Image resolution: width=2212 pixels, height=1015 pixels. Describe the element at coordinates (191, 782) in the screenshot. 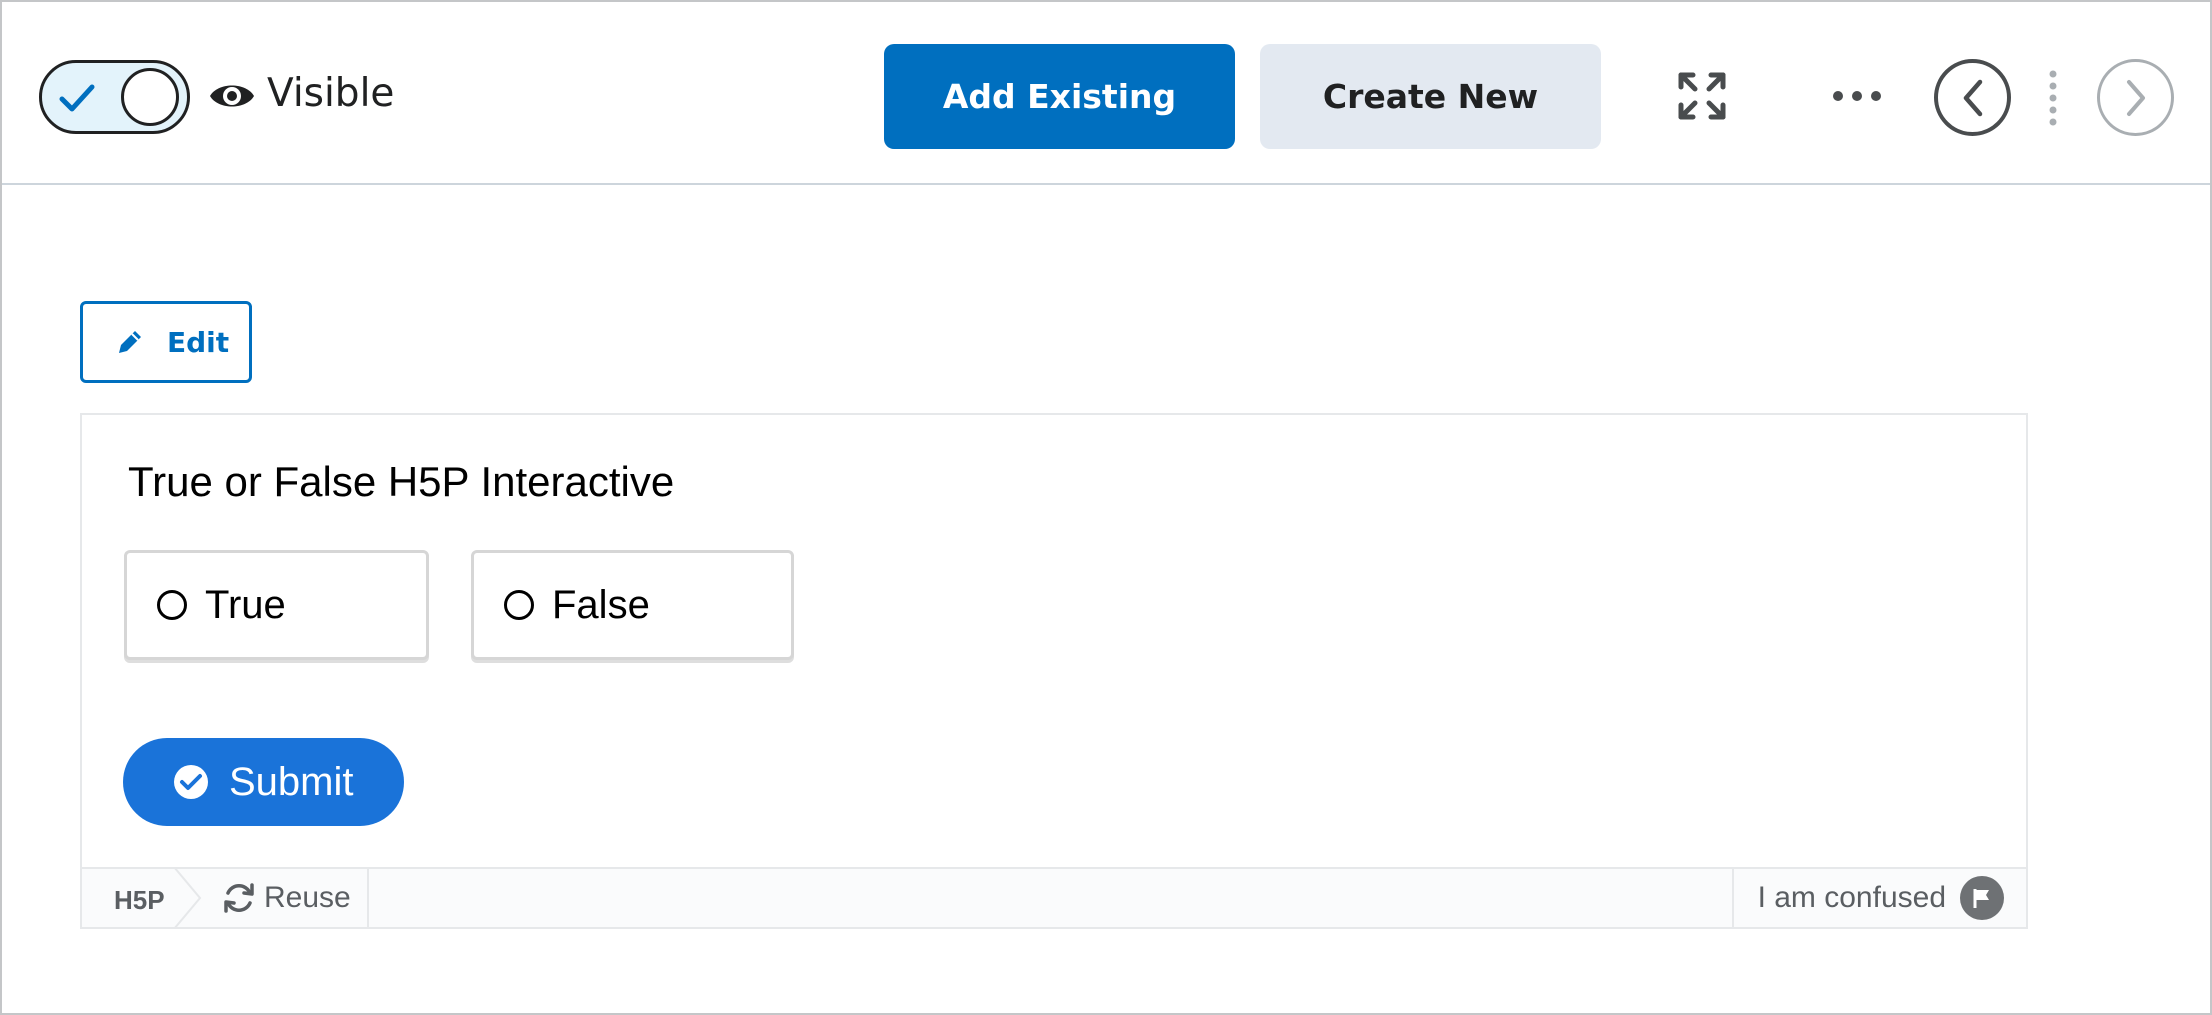

I see `check-circle-icon` at that location.